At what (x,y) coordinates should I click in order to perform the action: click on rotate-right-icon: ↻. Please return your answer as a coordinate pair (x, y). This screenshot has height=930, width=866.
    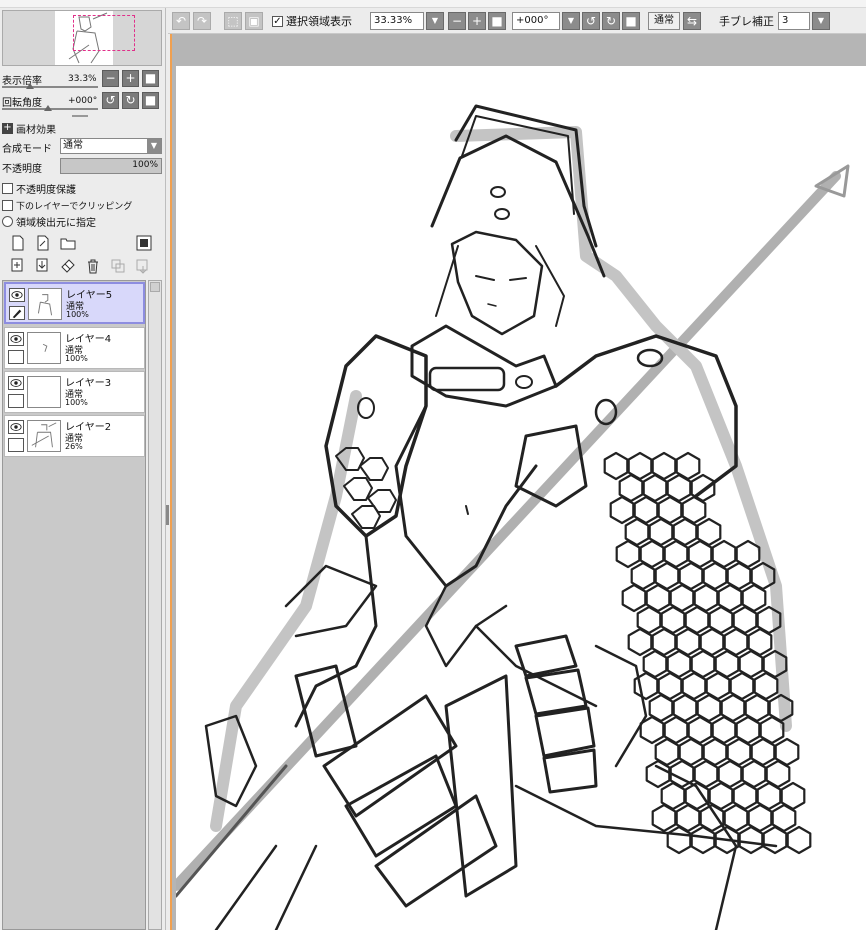
    Looking at the image, I should click on (611, 21).